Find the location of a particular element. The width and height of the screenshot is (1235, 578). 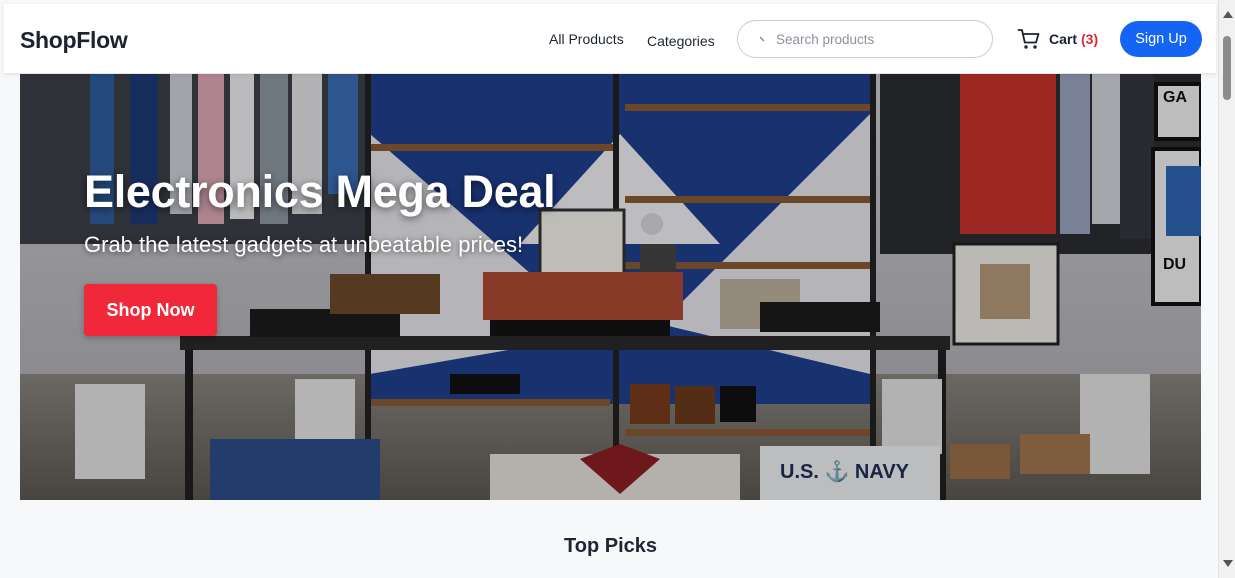

top-picks-heading: Top Picks is located at coordinates (610, 546).